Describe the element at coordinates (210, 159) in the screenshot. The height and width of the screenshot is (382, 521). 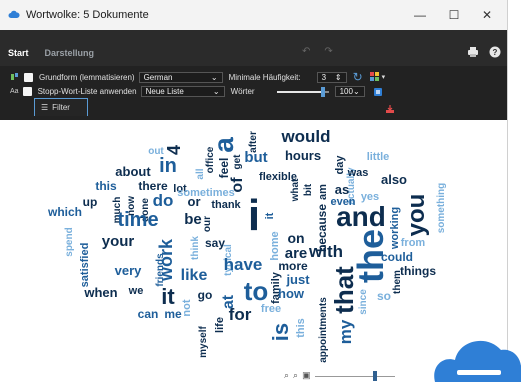
I see `word-office: office` at that location.